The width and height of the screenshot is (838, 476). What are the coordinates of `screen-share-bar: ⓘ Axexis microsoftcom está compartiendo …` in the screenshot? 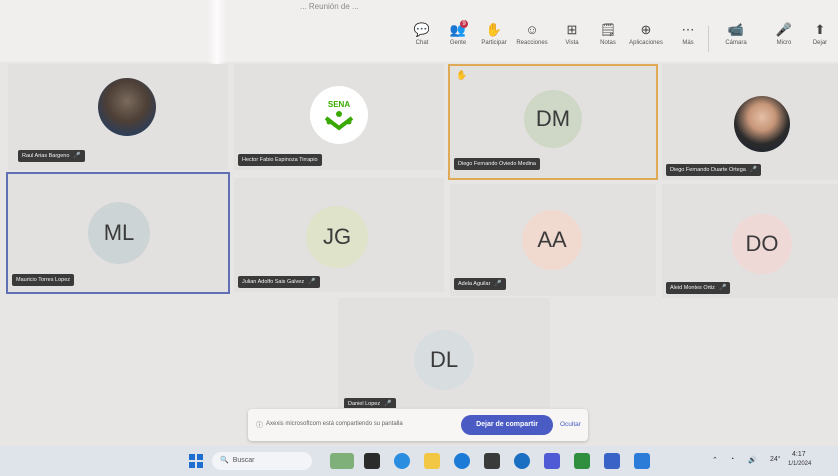 It's located at (418, 425).